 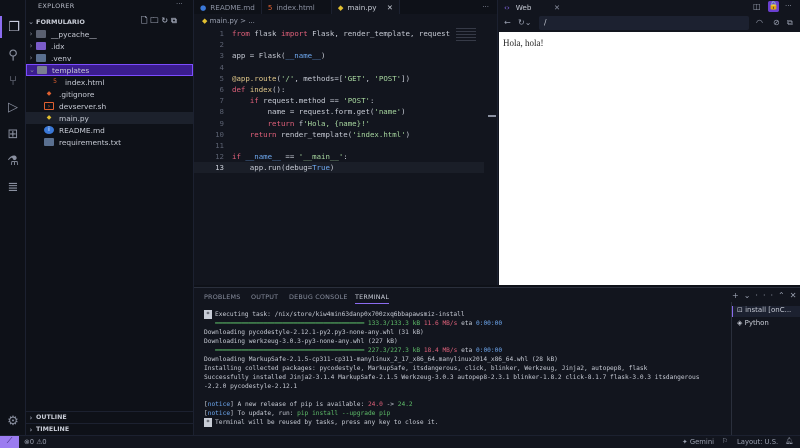 I want to click on extensions-icon: ⊞, so click(x=13, y=134).